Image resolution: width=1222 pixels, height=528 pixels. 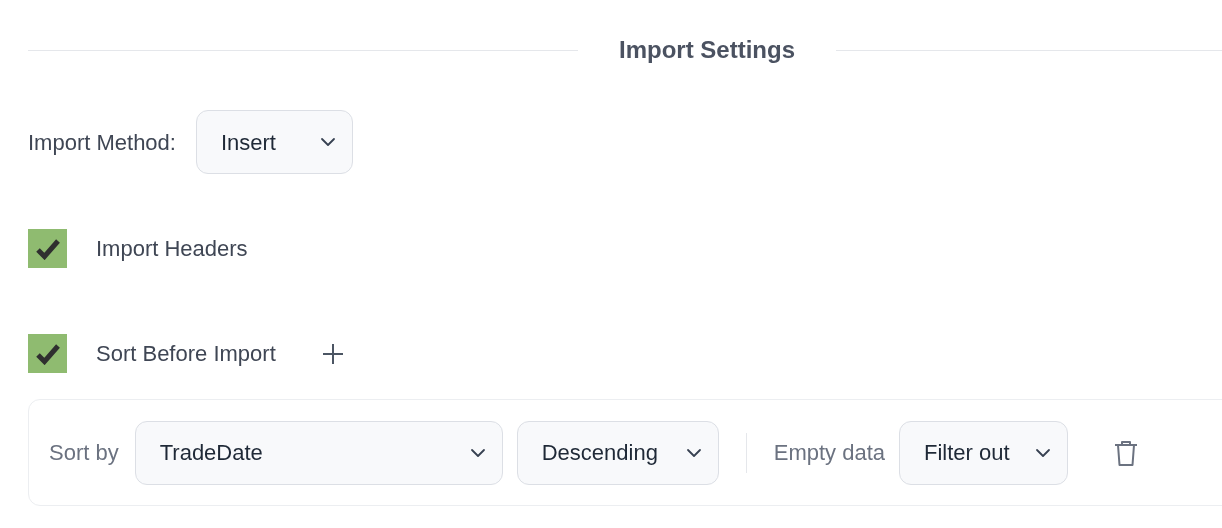 What do you see at coordinates (1126, 452) in the screenshot?
I see `delete-icon` at bounding box center [1126, 452].